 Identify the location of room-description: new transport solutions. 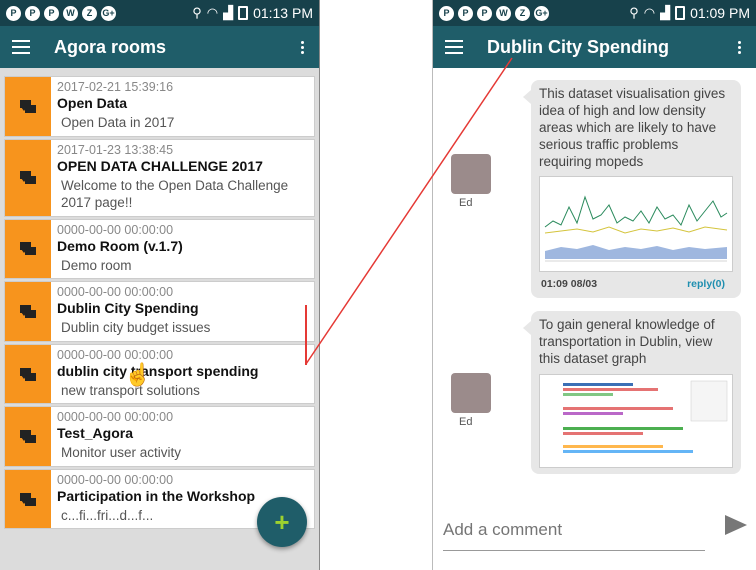
(130, 390).